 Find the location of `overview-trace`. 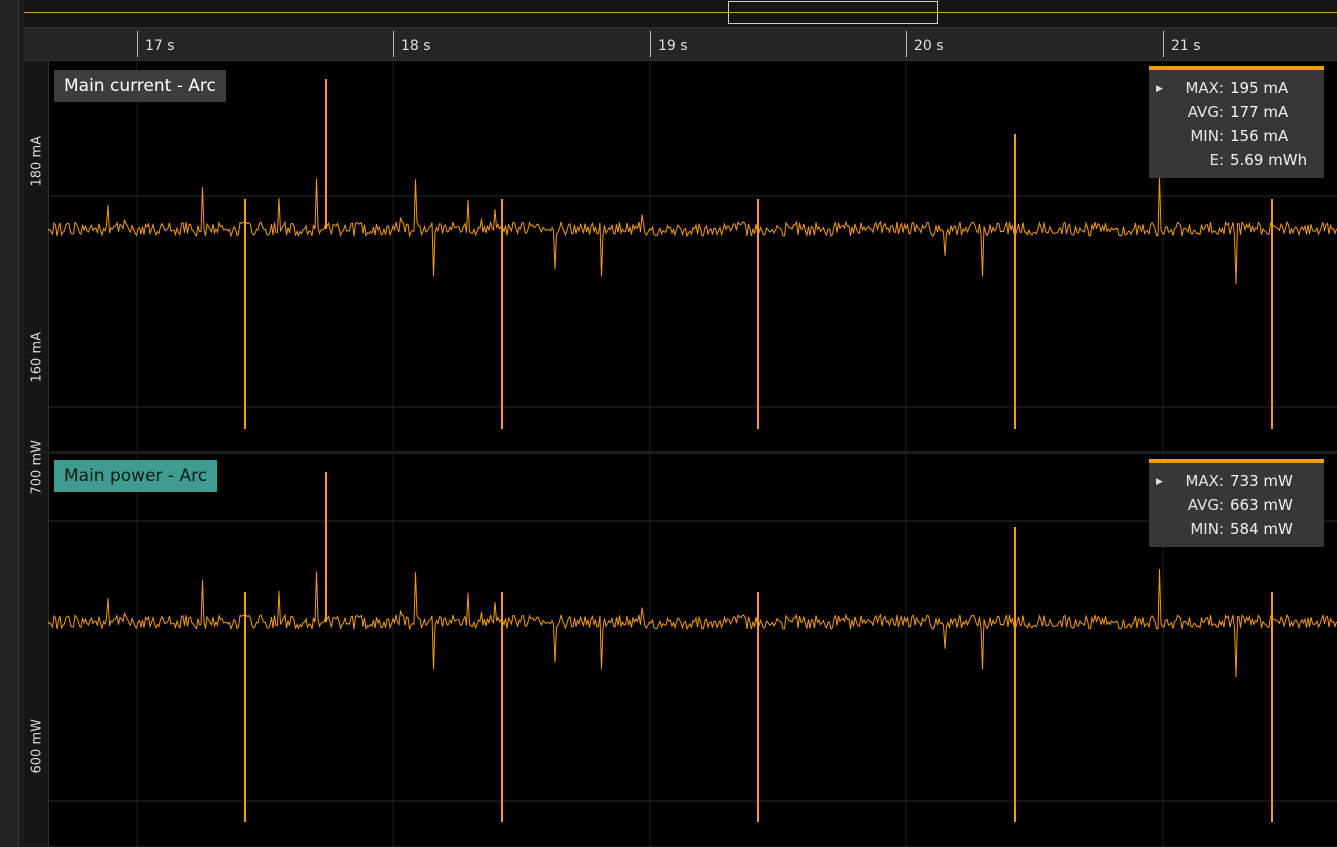

overview-trace is located at coordinates (680, 12).